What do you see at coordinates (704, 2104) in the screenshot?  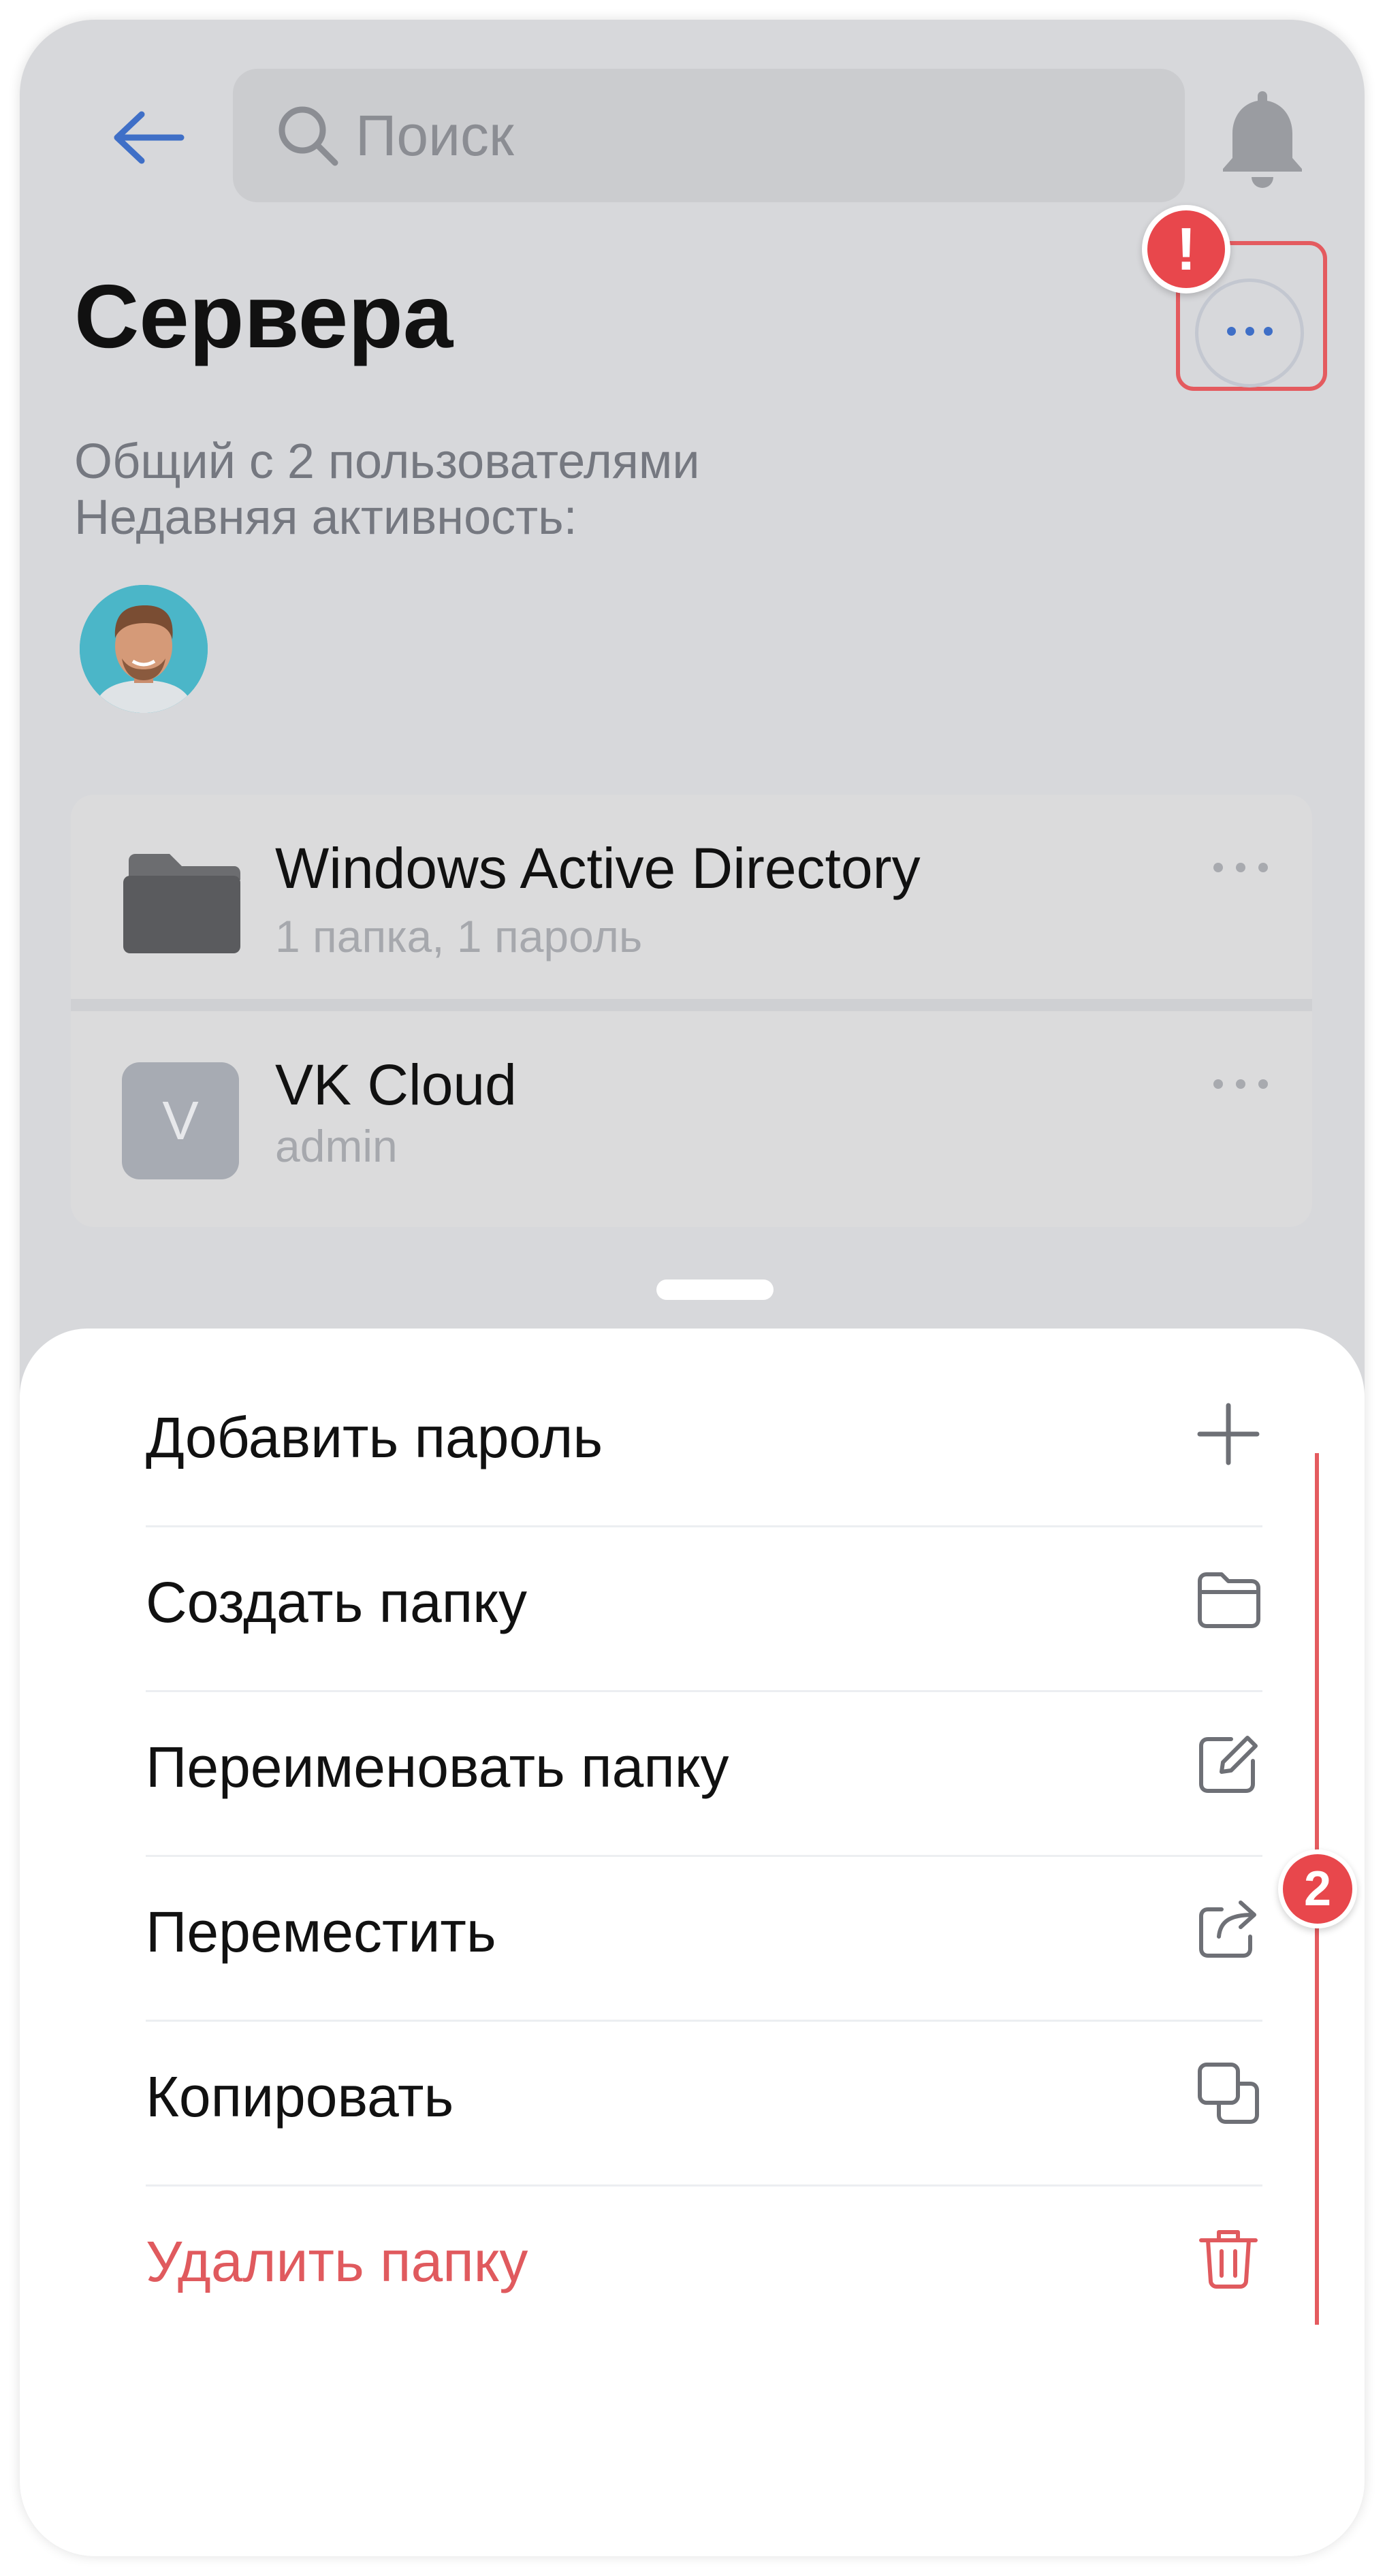 I see `menu-item-copy: Копировать` at bounding box center [704, 2104].